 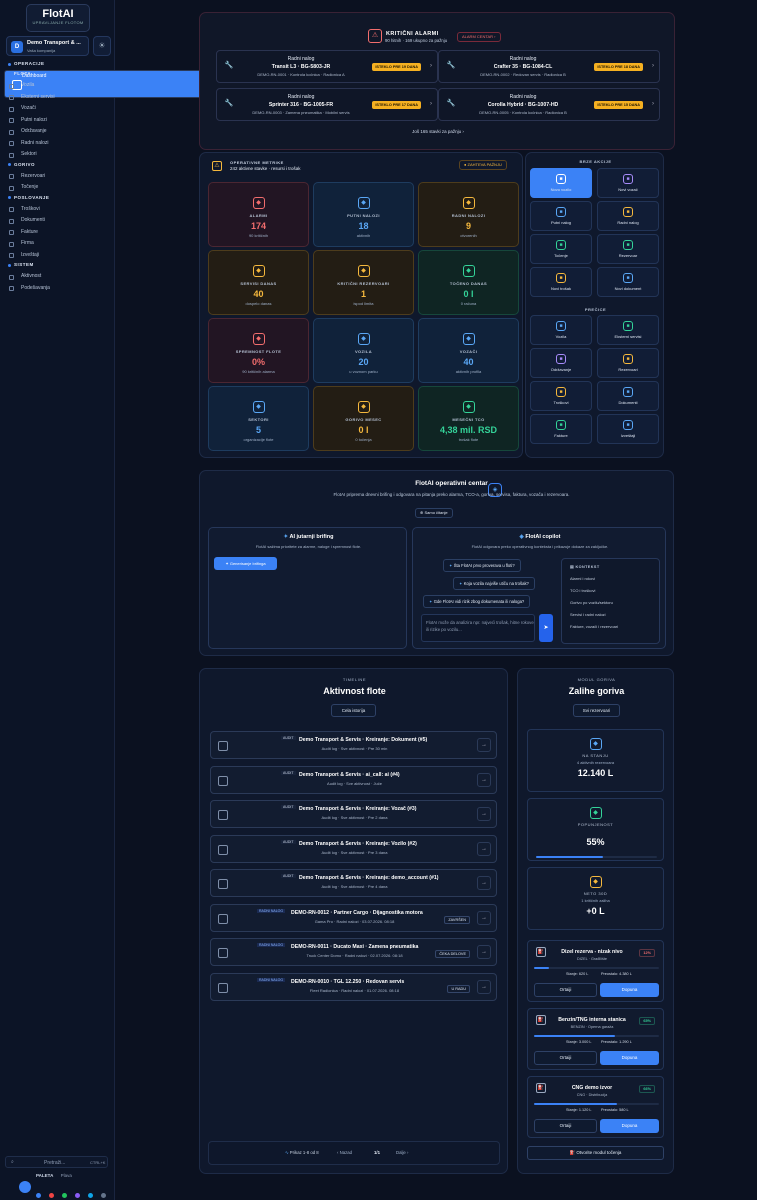 I want to click on theme-icon: ☀, so click(x=102, y=46).